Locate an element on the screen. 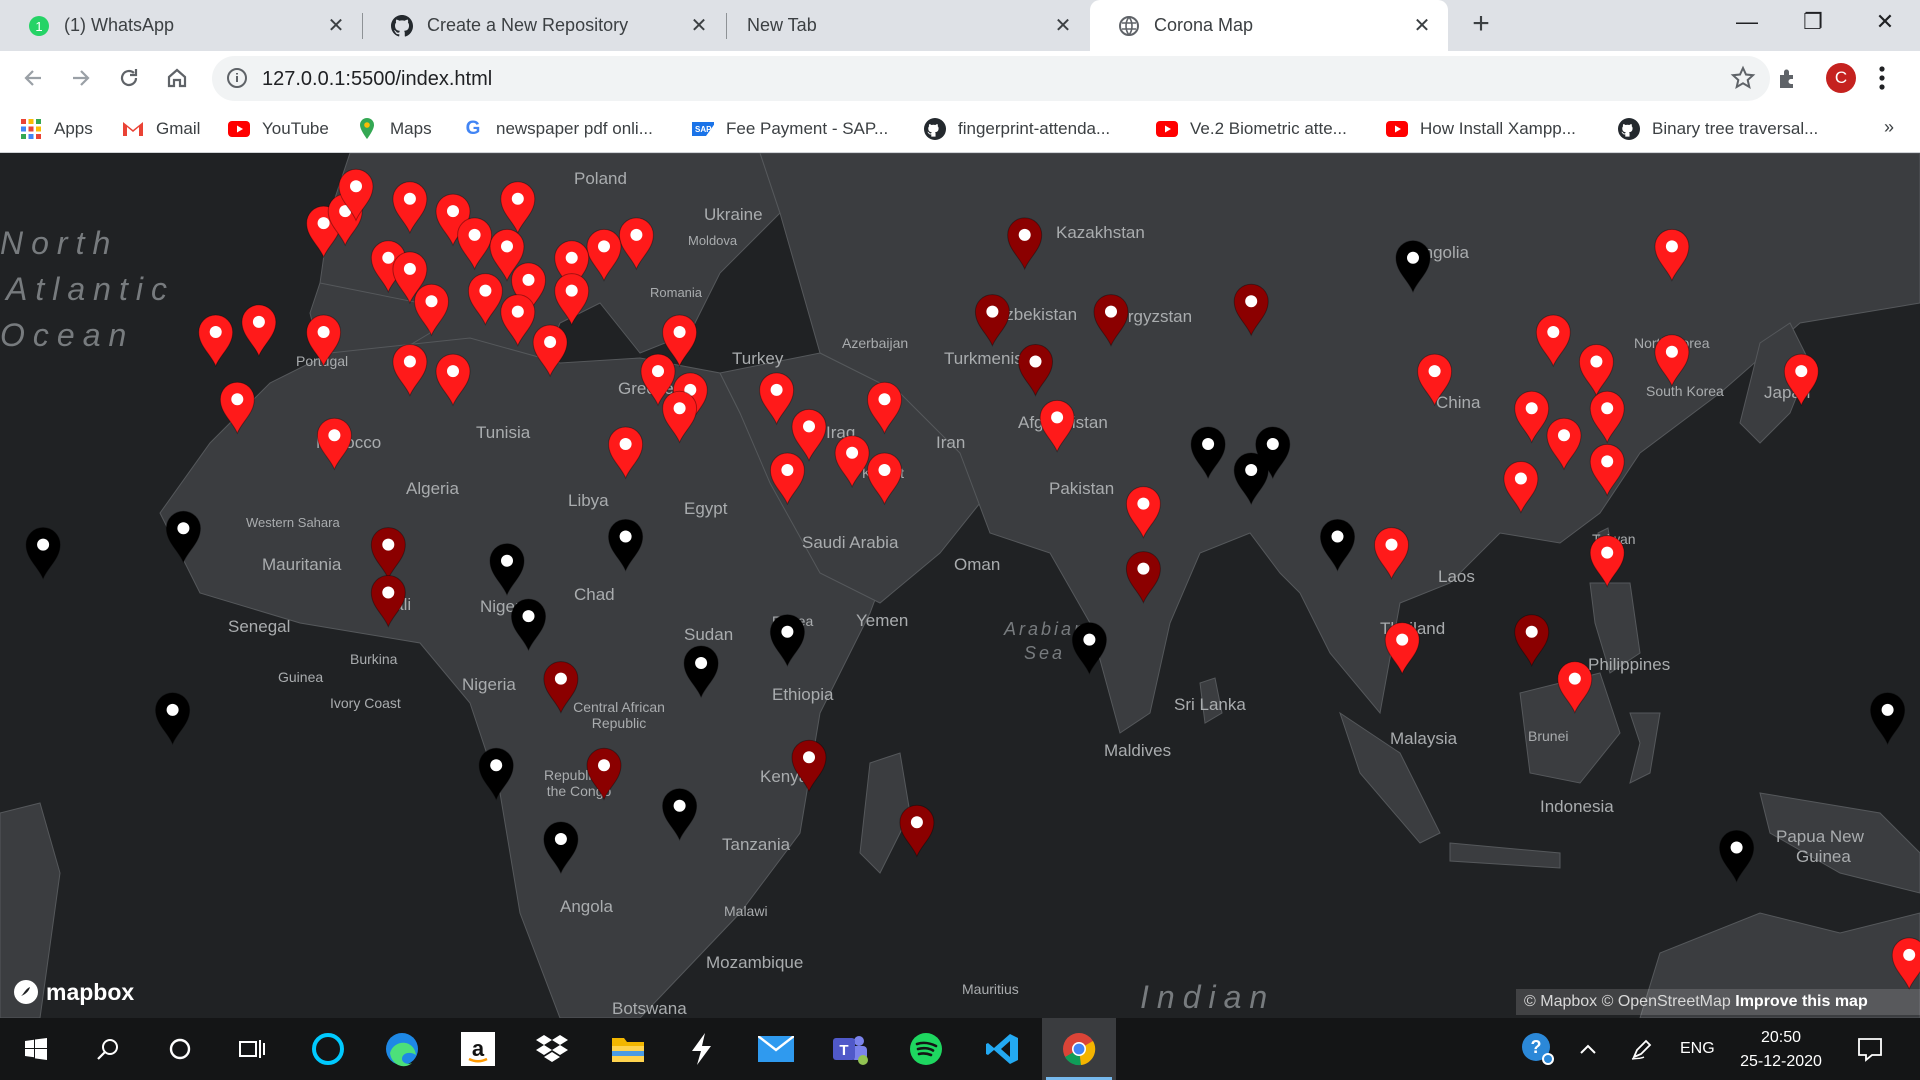  back-button is located at coordinates (33, 78).